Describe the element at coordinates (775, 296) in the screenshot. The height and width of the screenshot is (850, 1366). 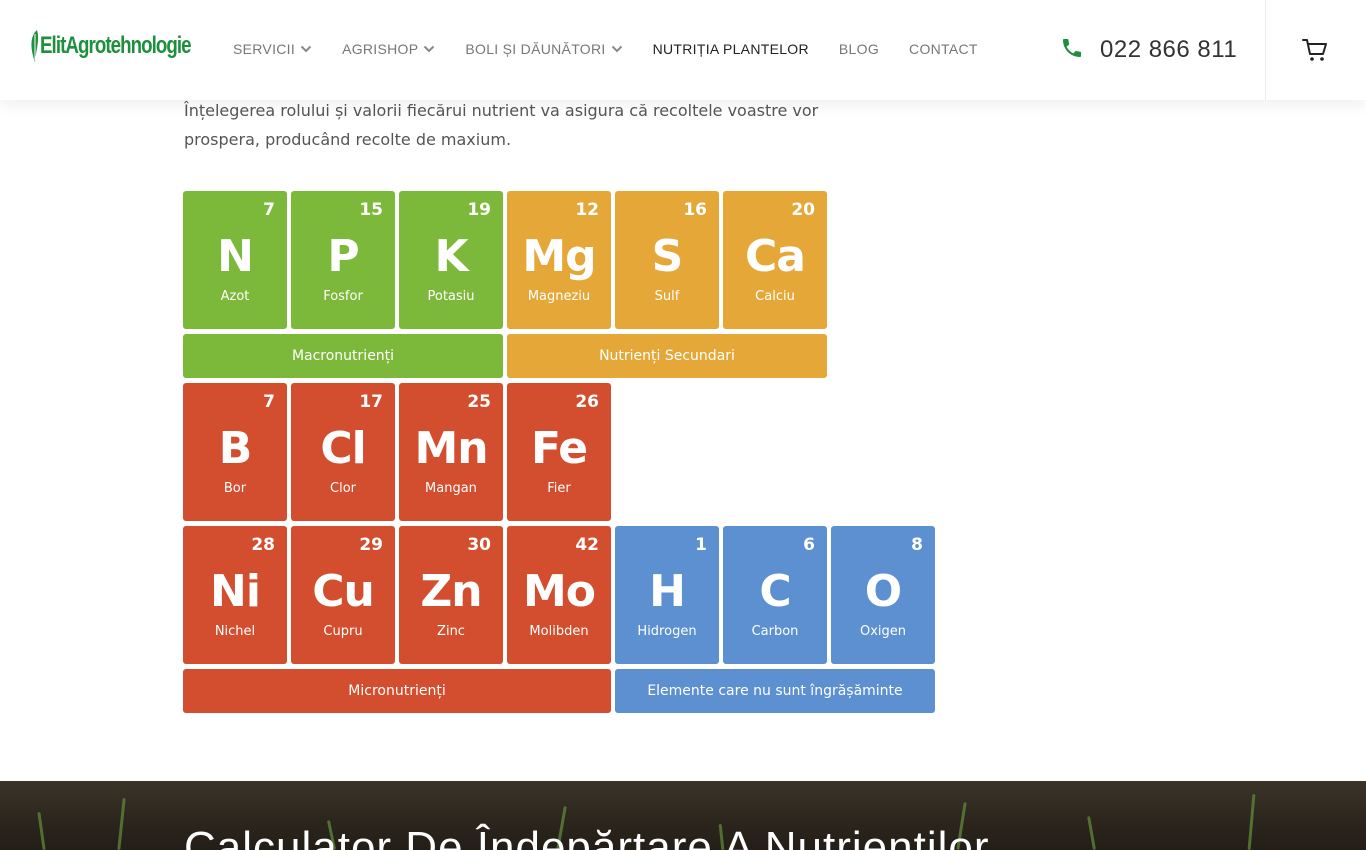
I see `element-name: Calciu` at that location.